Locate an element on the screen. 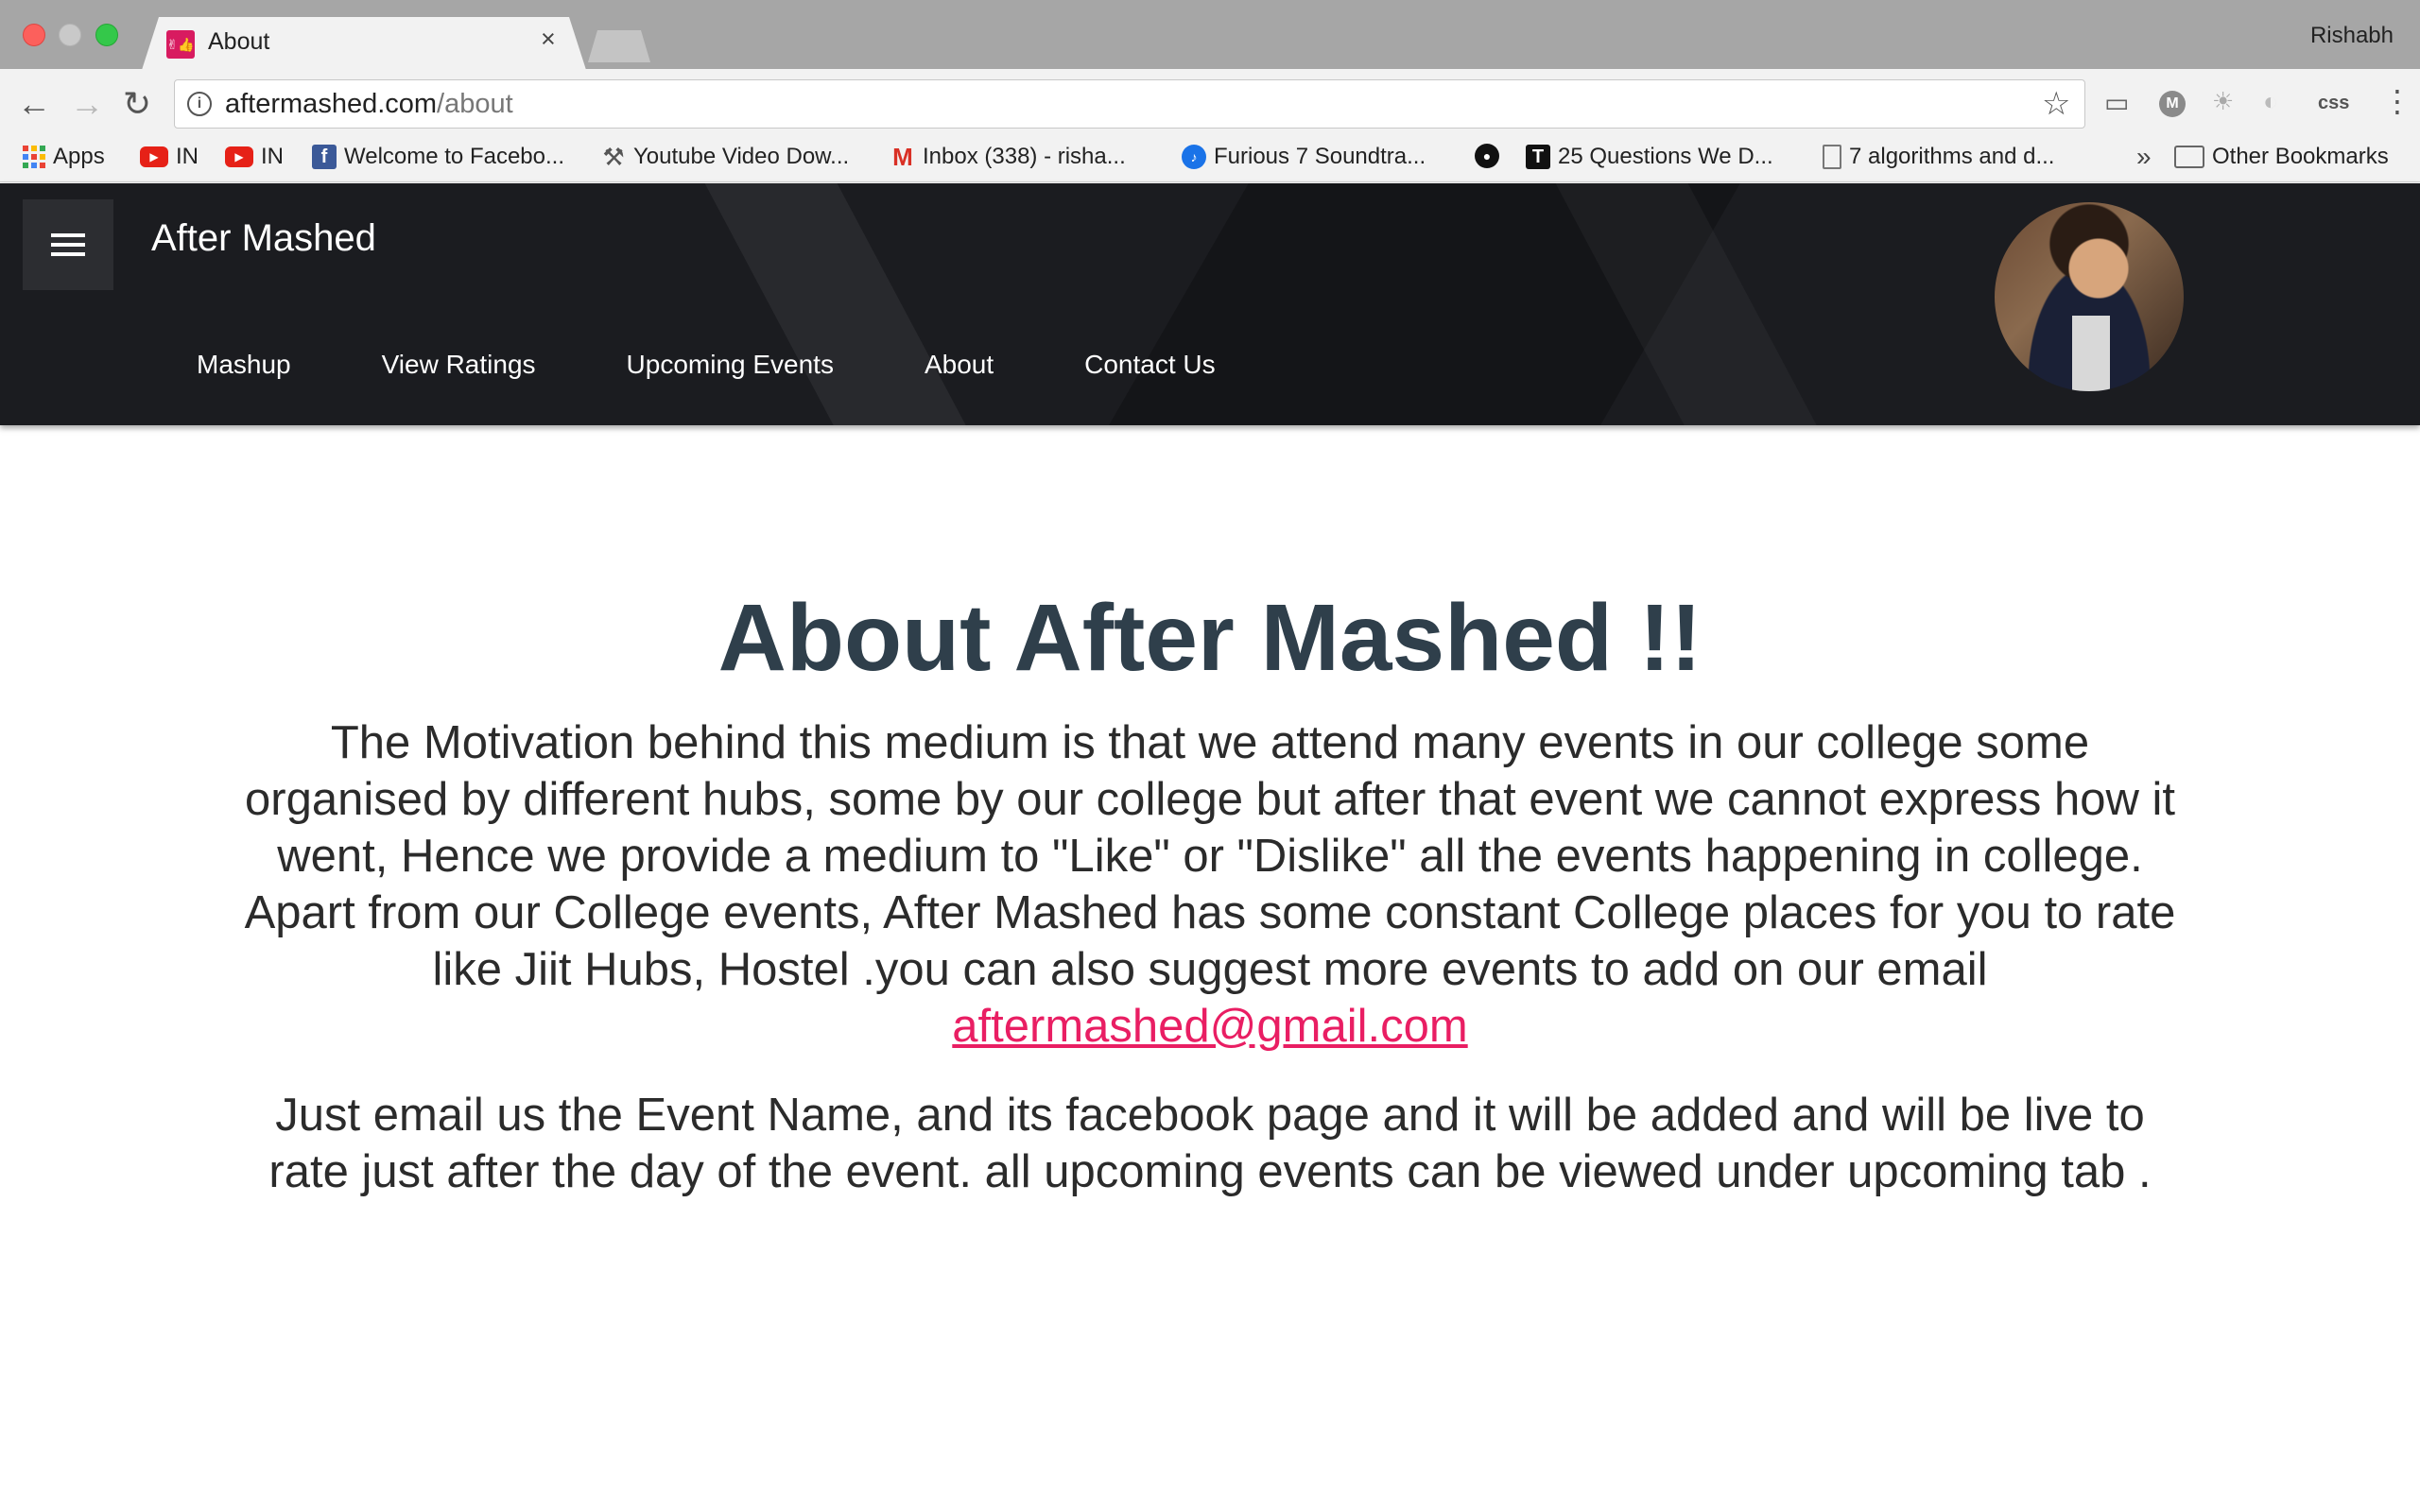 Image resolution: width=2420 pixels, height=1512 pixels. page-title: About After Mashed !! is located at coordinates (1210, 638).